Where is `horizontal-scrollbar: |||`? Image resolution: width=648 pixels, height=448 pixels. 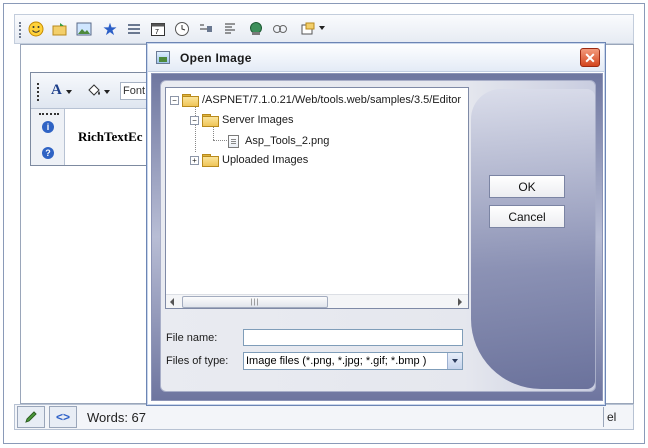 horizontal-scrollbar: ||| is located at coordinates (317, 301).